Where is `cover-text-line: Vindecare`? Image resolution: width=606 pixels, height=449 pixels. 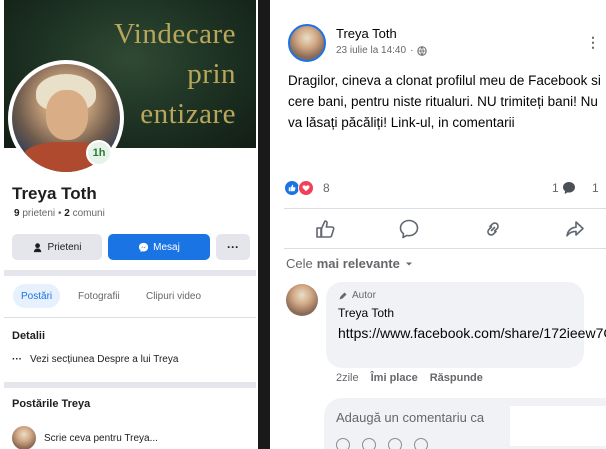
cover-text-line: Vindecare is located at coordinates (175, 34).